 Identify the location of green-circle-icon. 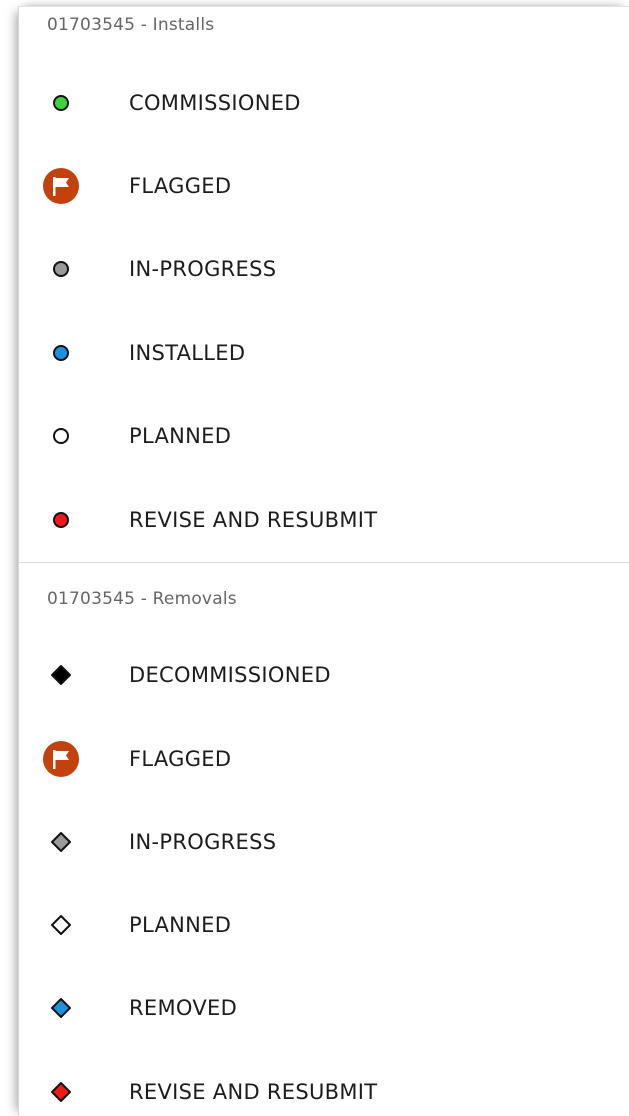
(61, 103).